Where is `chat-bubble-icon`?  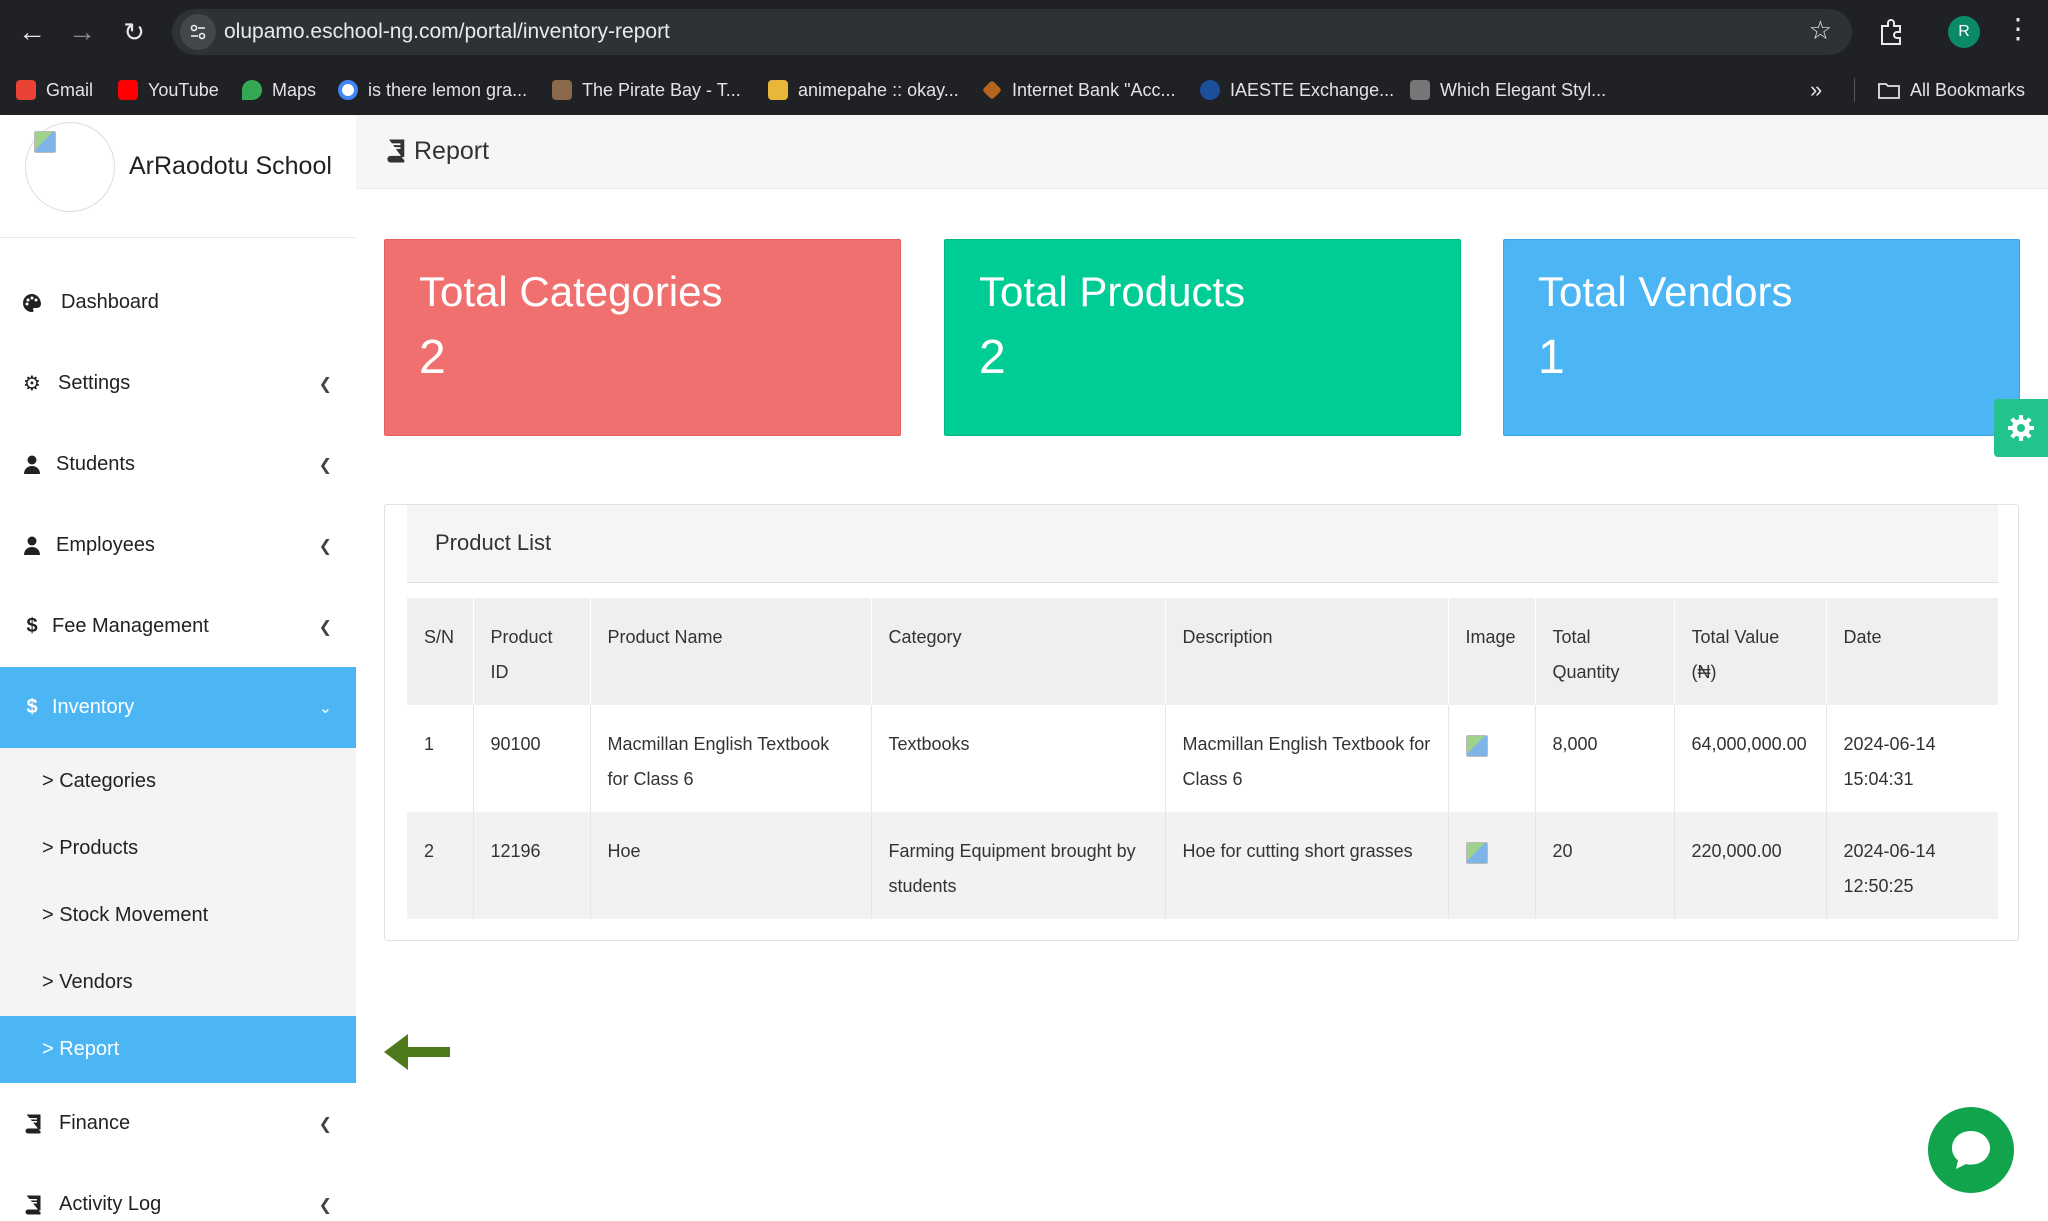 chat-bubble-icon is located at coordinates (1971, 1150).